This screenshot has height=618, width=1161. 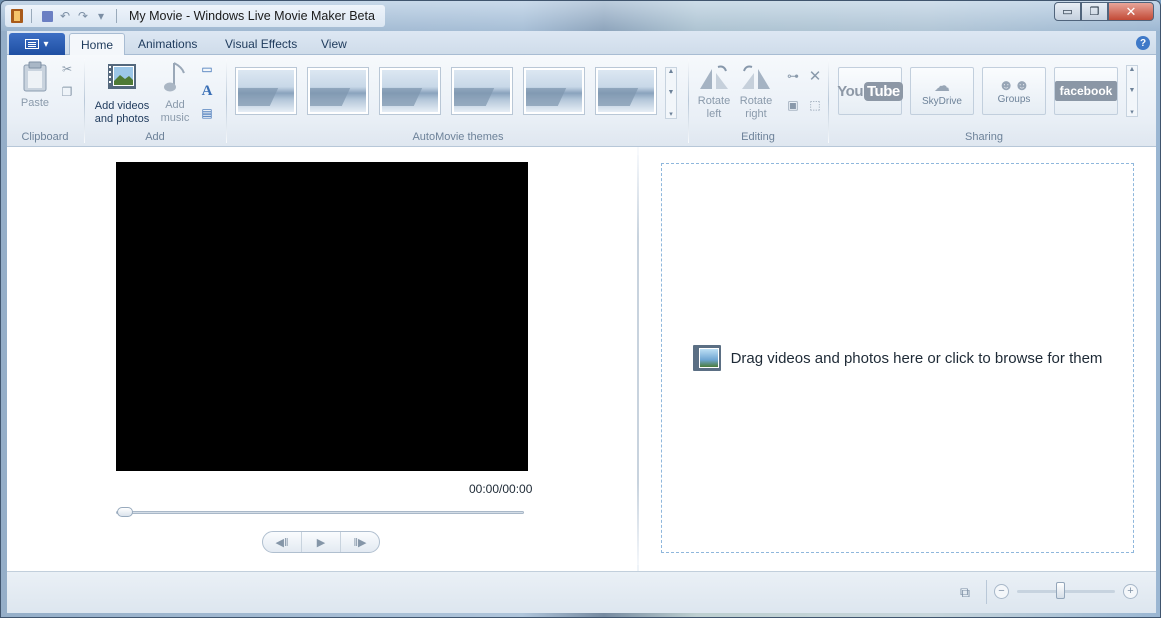 I want to click on add-videos-label-line2: and photos, so click(x=122, y=119).